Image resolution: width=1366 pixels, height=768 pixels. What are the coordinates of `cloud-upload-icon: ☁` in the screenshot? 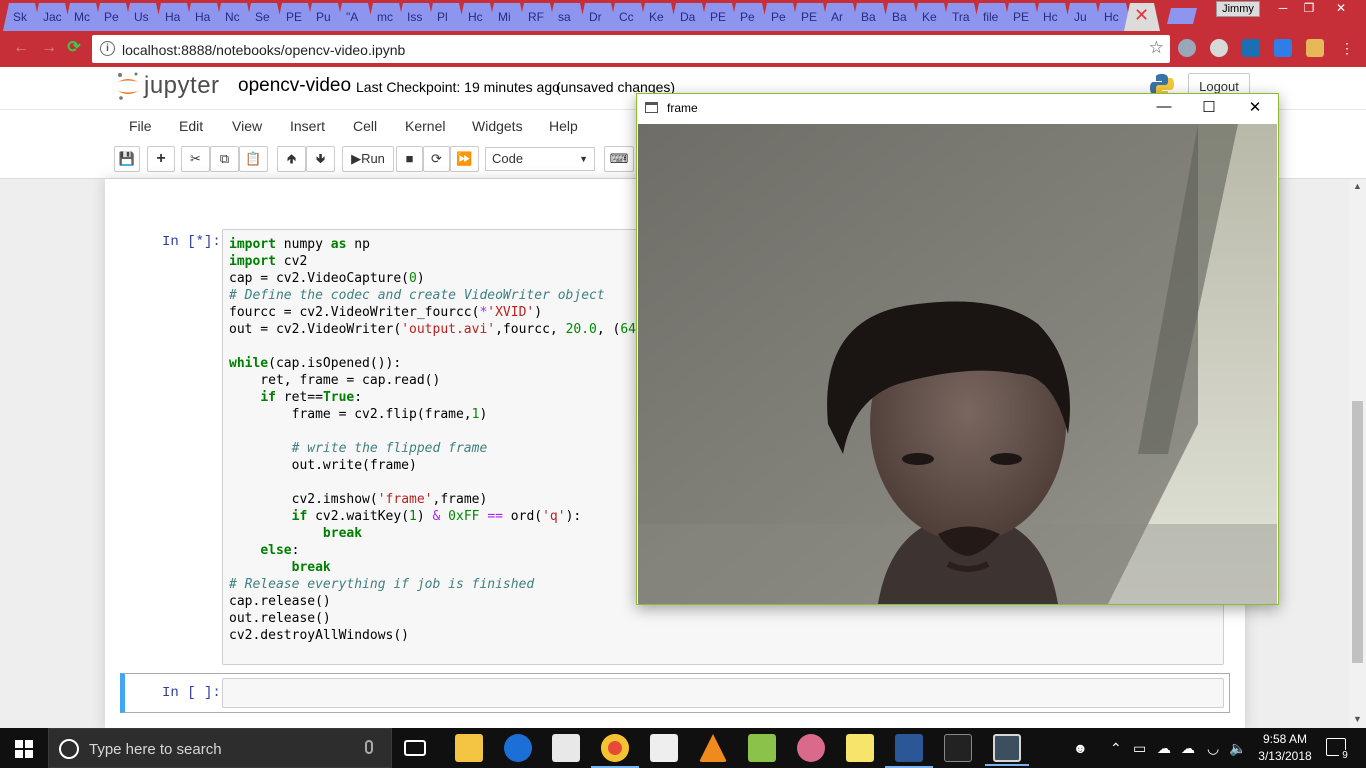 It's located at (1188, 748).